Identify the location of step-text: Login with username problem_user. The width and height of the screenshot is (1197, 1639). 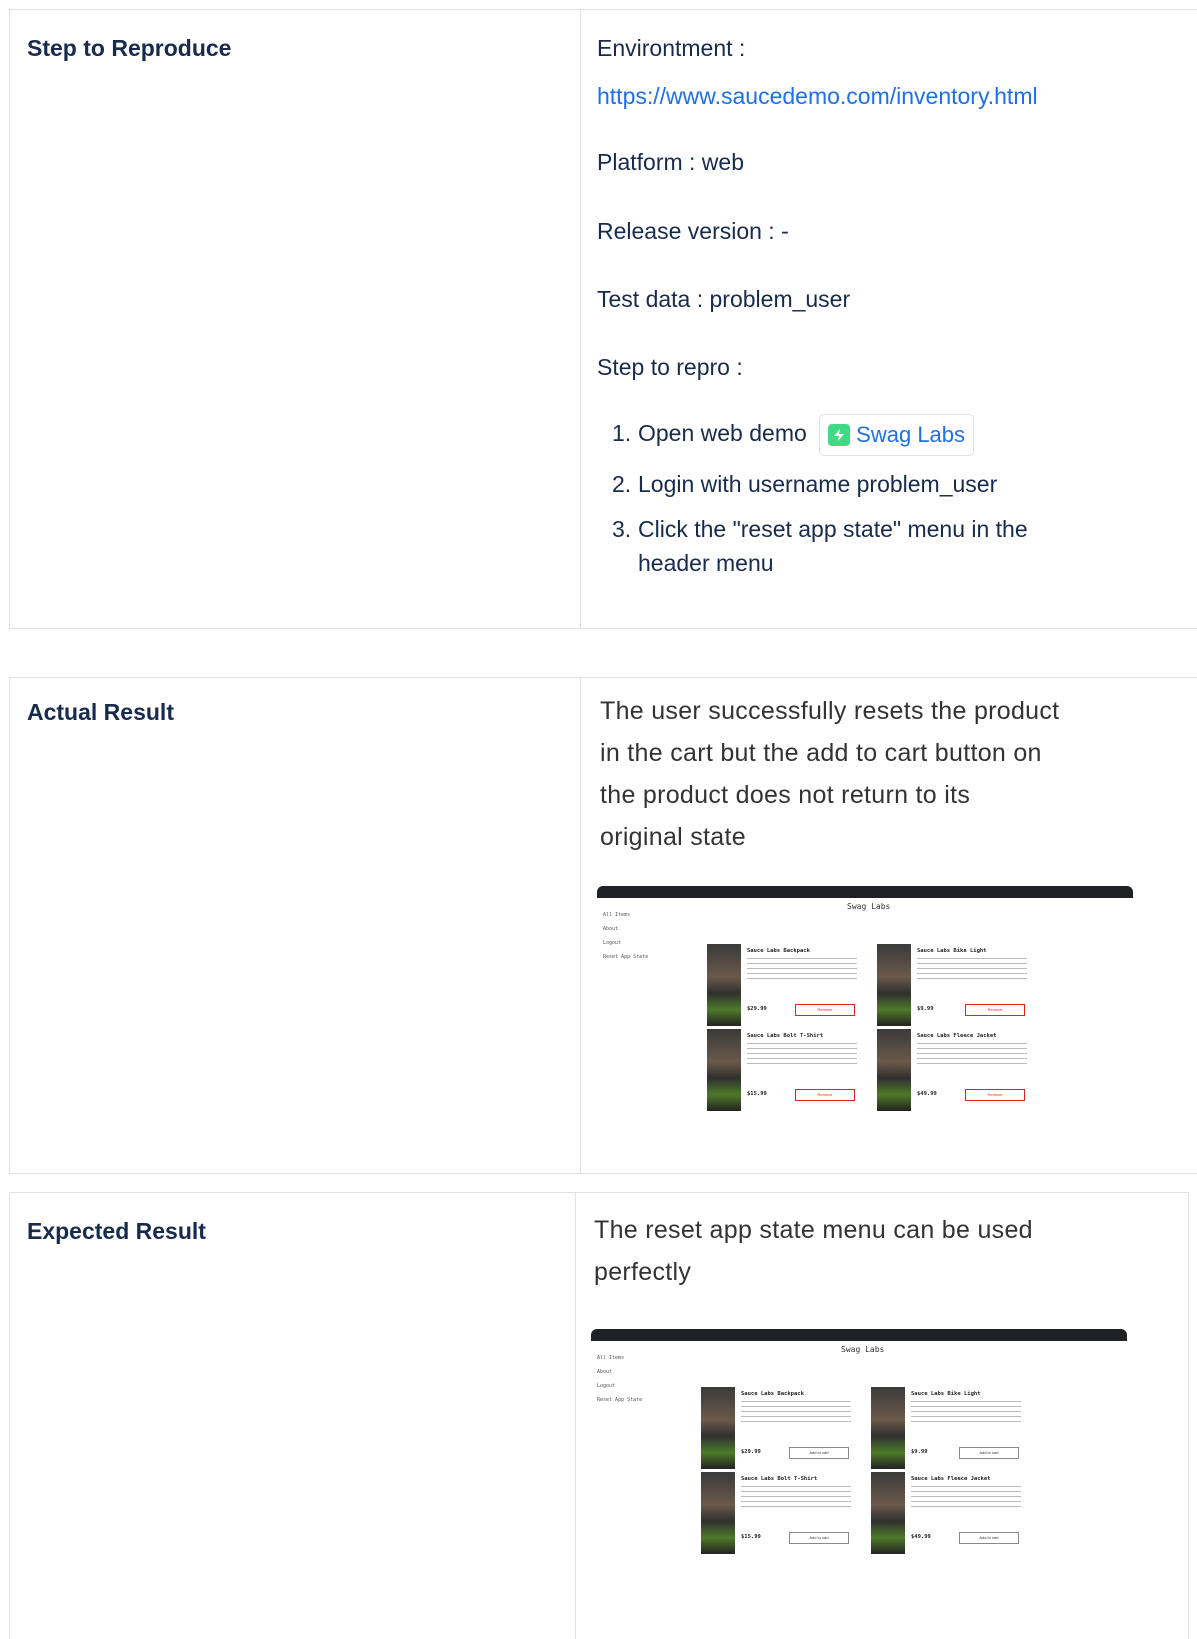
(818, 484).